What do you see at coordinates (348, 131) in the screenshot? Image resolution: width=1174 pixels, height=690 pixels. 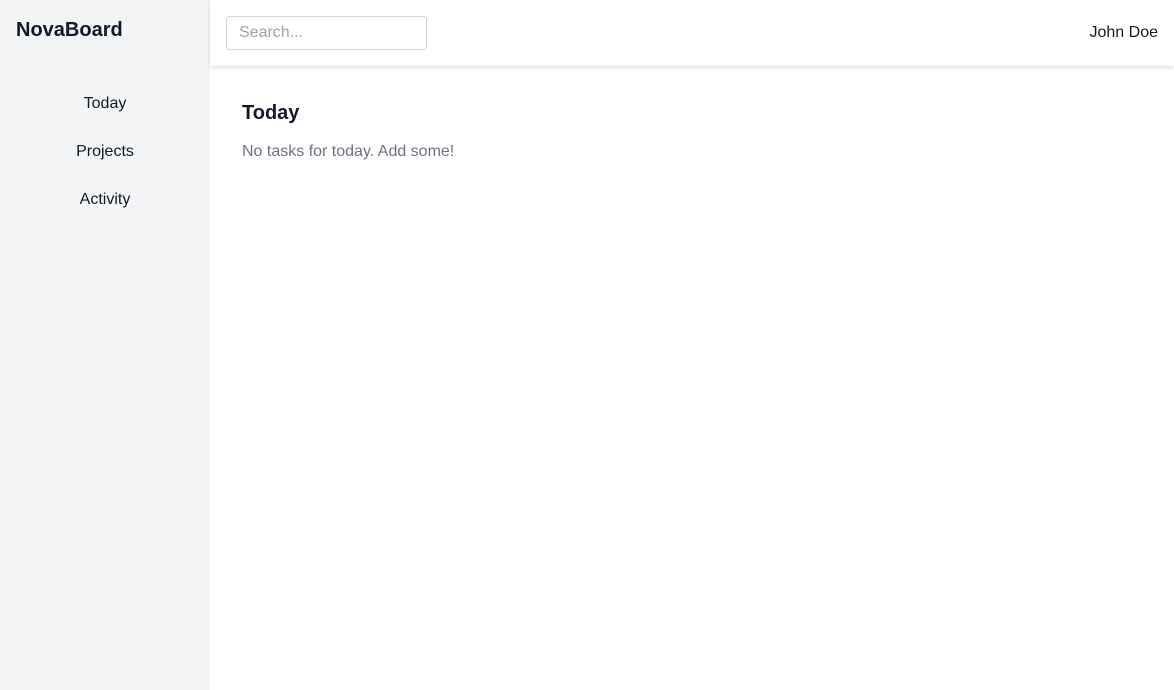 I see `main-content: Today No tasks for today. Add some!` at bounding box center [348, 131].